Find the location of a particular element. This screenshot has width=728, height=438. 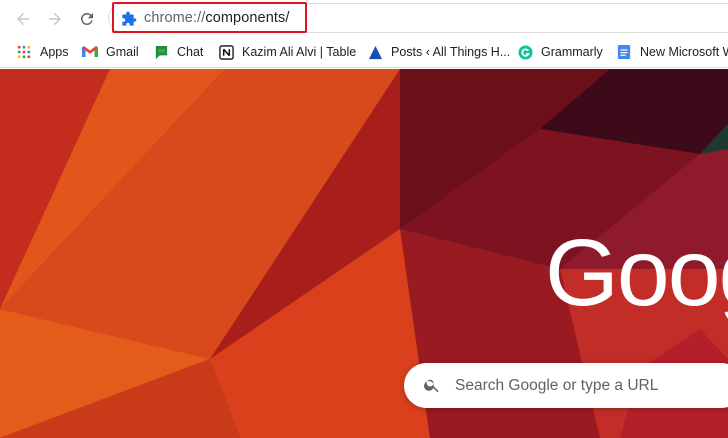

back-button is located at coordinates (23, 19).